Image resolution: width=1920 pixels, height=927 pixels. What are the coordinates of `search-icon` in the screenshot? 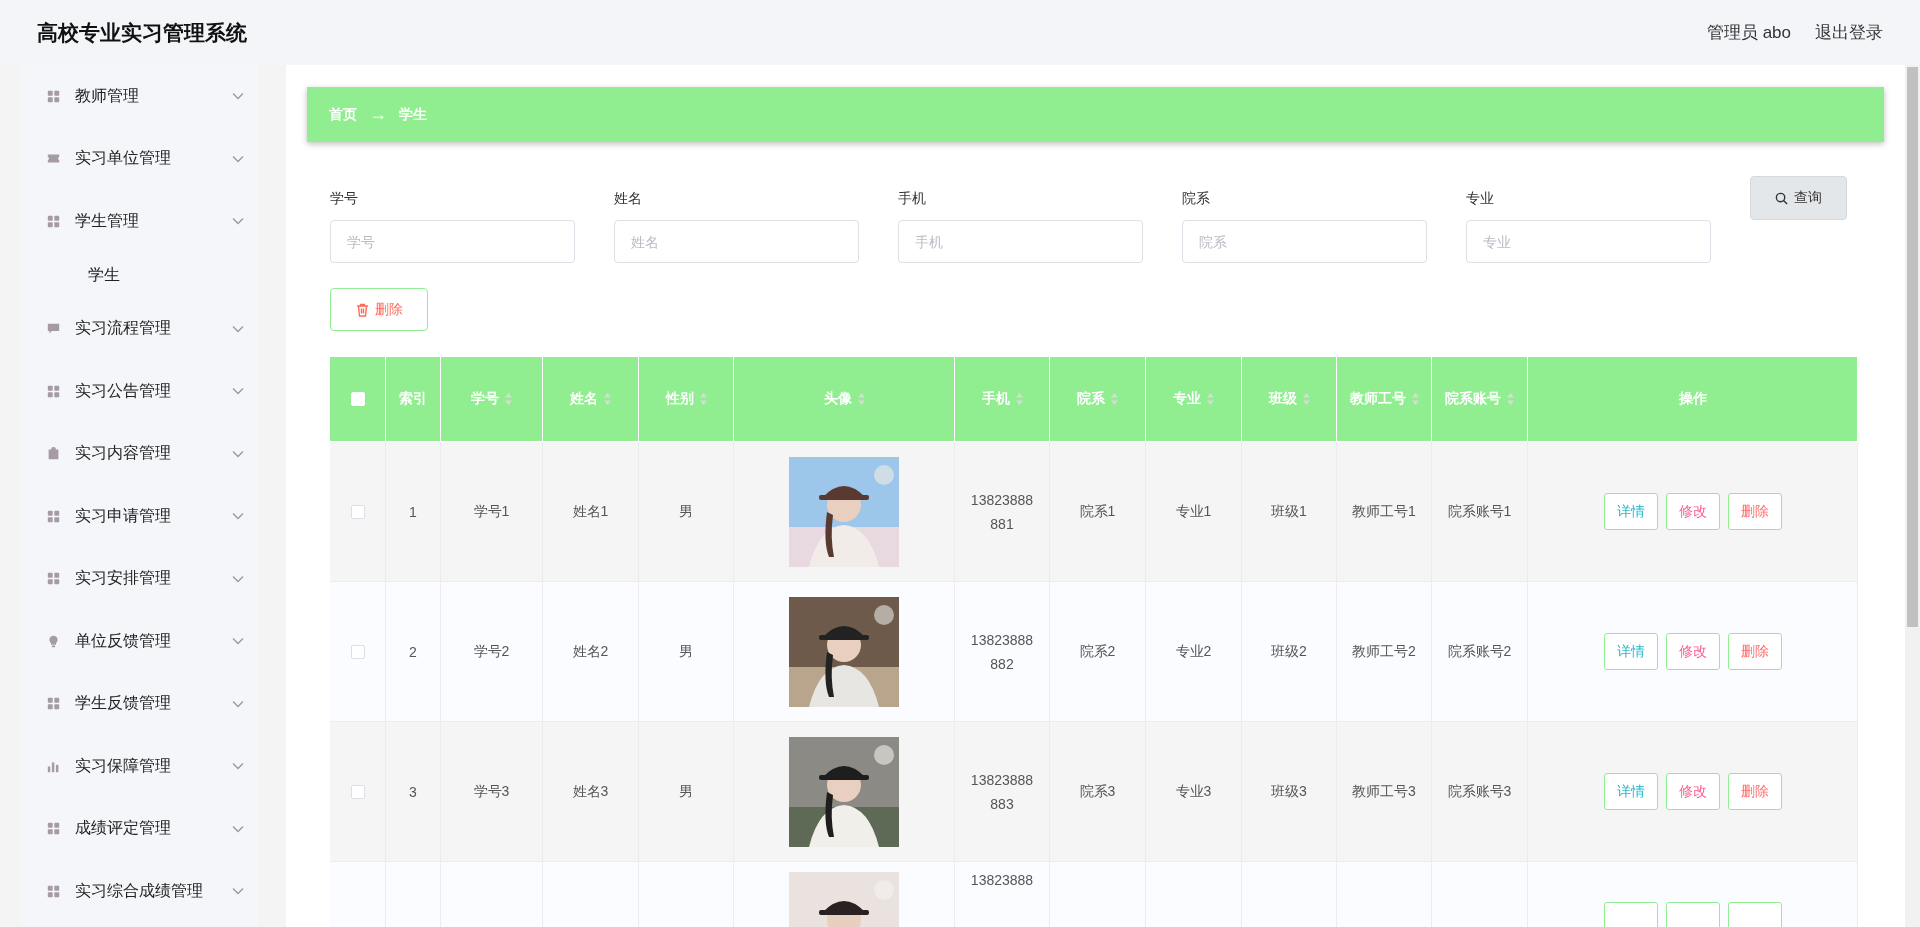 It's located at (1781, 198).